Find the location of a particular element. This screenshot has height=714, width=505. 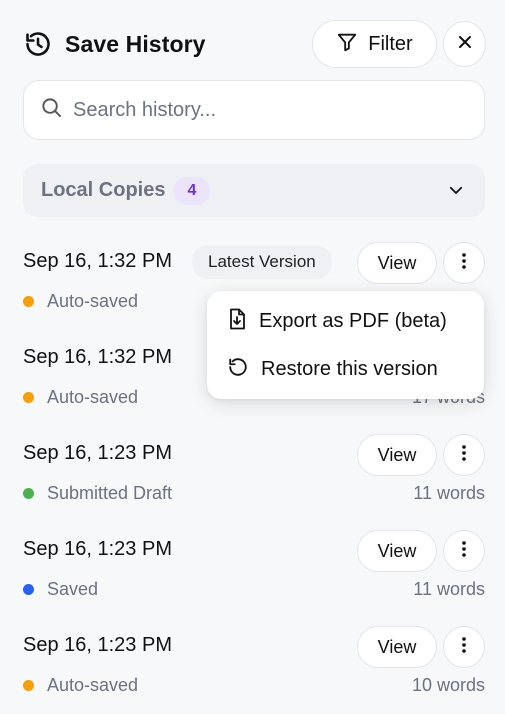

local-copies-count-badge: 4 is located at coordinates (192, 190).